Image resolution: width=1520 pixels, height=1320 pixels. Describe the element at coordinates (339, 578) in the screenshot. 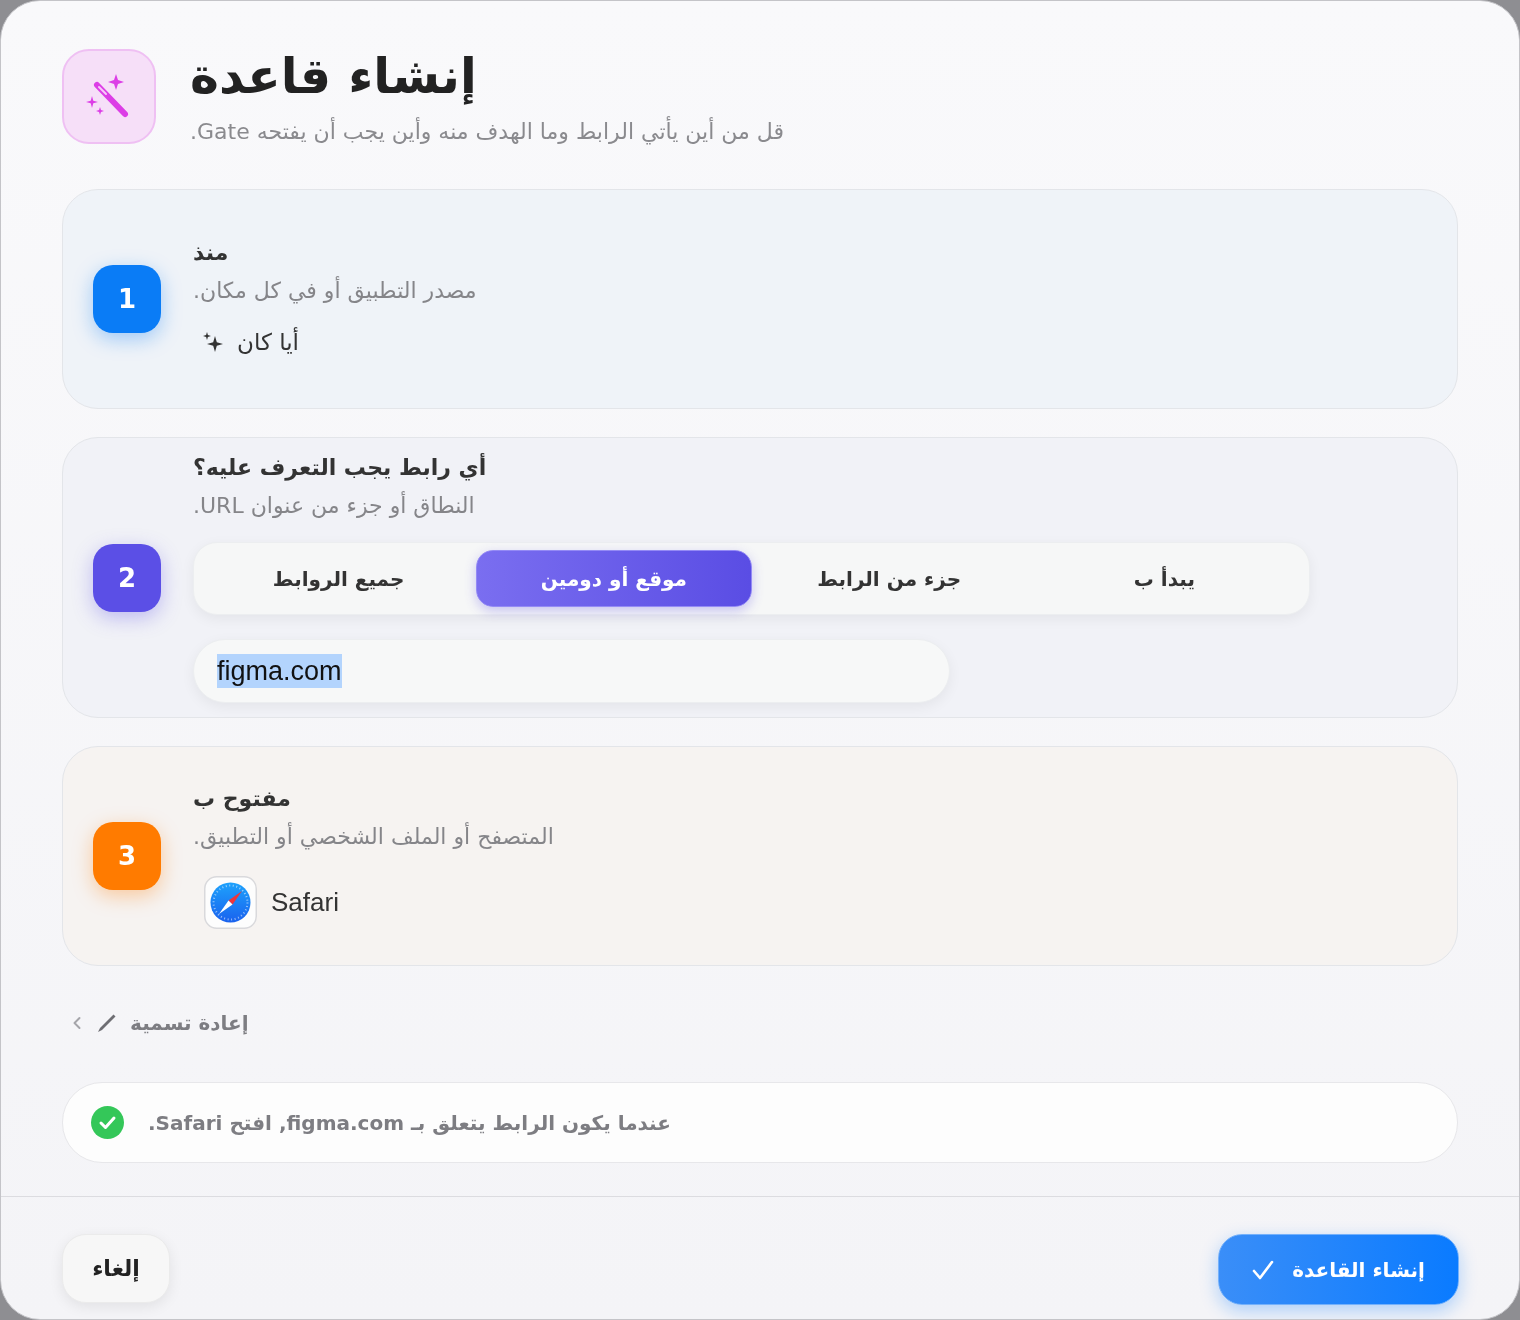

I see `segment-tab: جميع الروابط` at that location.